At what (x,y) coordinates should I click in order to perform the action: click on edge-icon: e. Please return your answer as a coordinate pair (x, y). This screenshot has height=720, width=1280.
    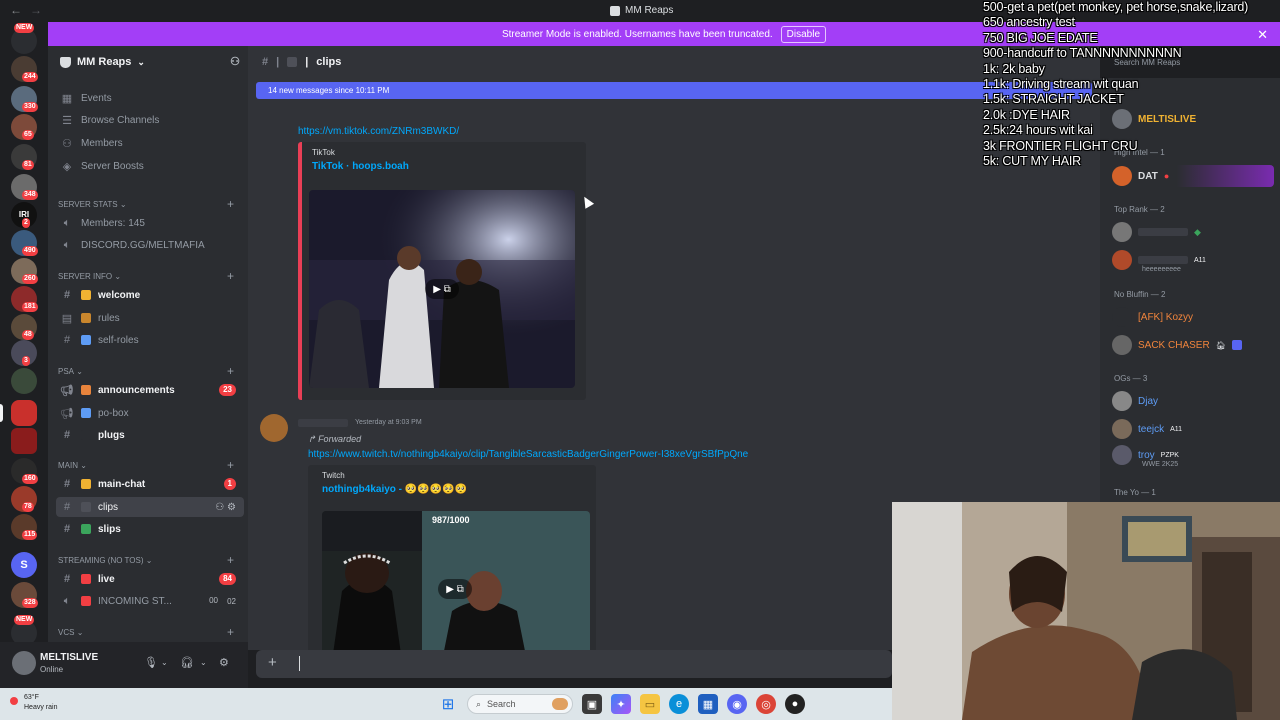
    Looking at the image, I should click on (679, 704).